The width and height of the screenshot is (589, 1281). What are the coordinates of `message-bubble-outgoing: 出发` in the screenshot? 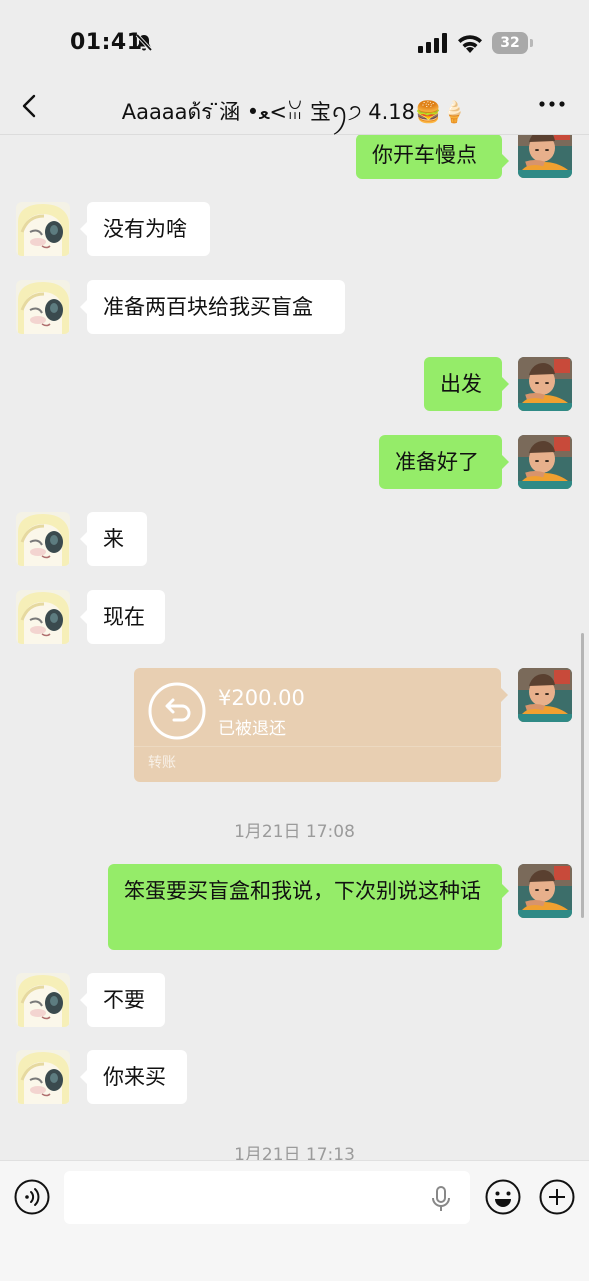 It's located at (466, 384).